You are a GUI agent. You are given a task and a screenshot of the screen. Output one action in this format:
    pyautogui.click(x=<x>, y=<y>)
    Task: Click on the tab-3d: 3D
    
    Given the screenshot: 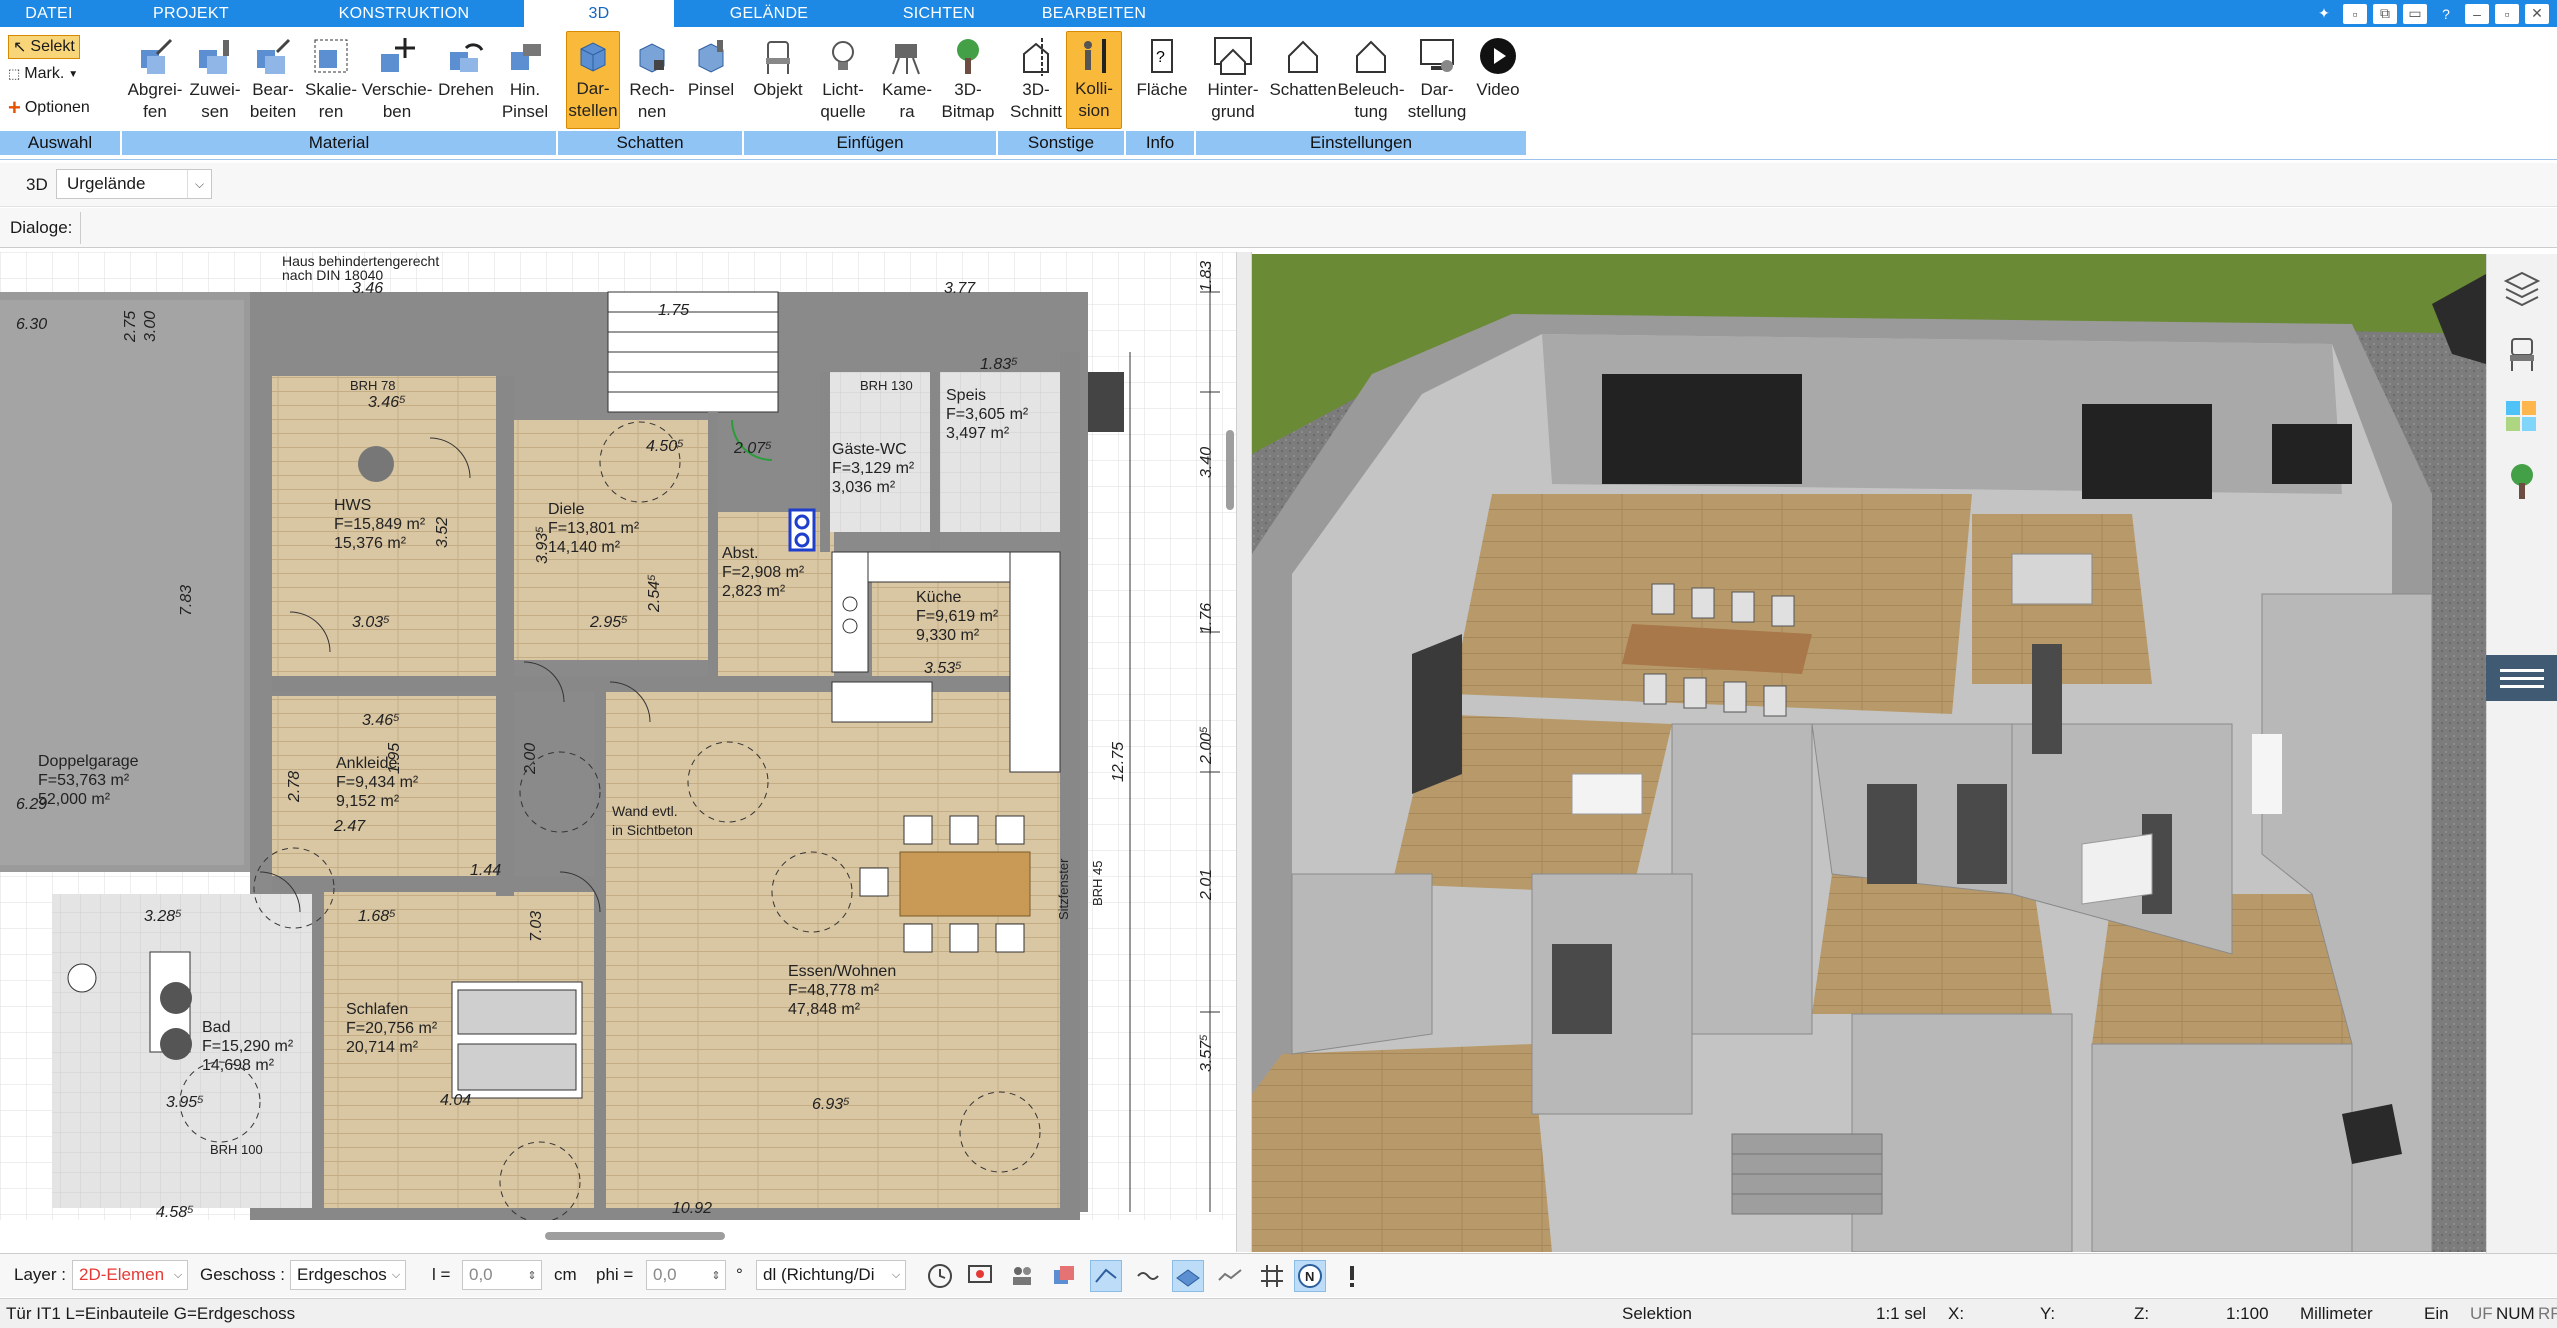 What is the action you would take?
    pyautogui.click(x=599, y=13)
    